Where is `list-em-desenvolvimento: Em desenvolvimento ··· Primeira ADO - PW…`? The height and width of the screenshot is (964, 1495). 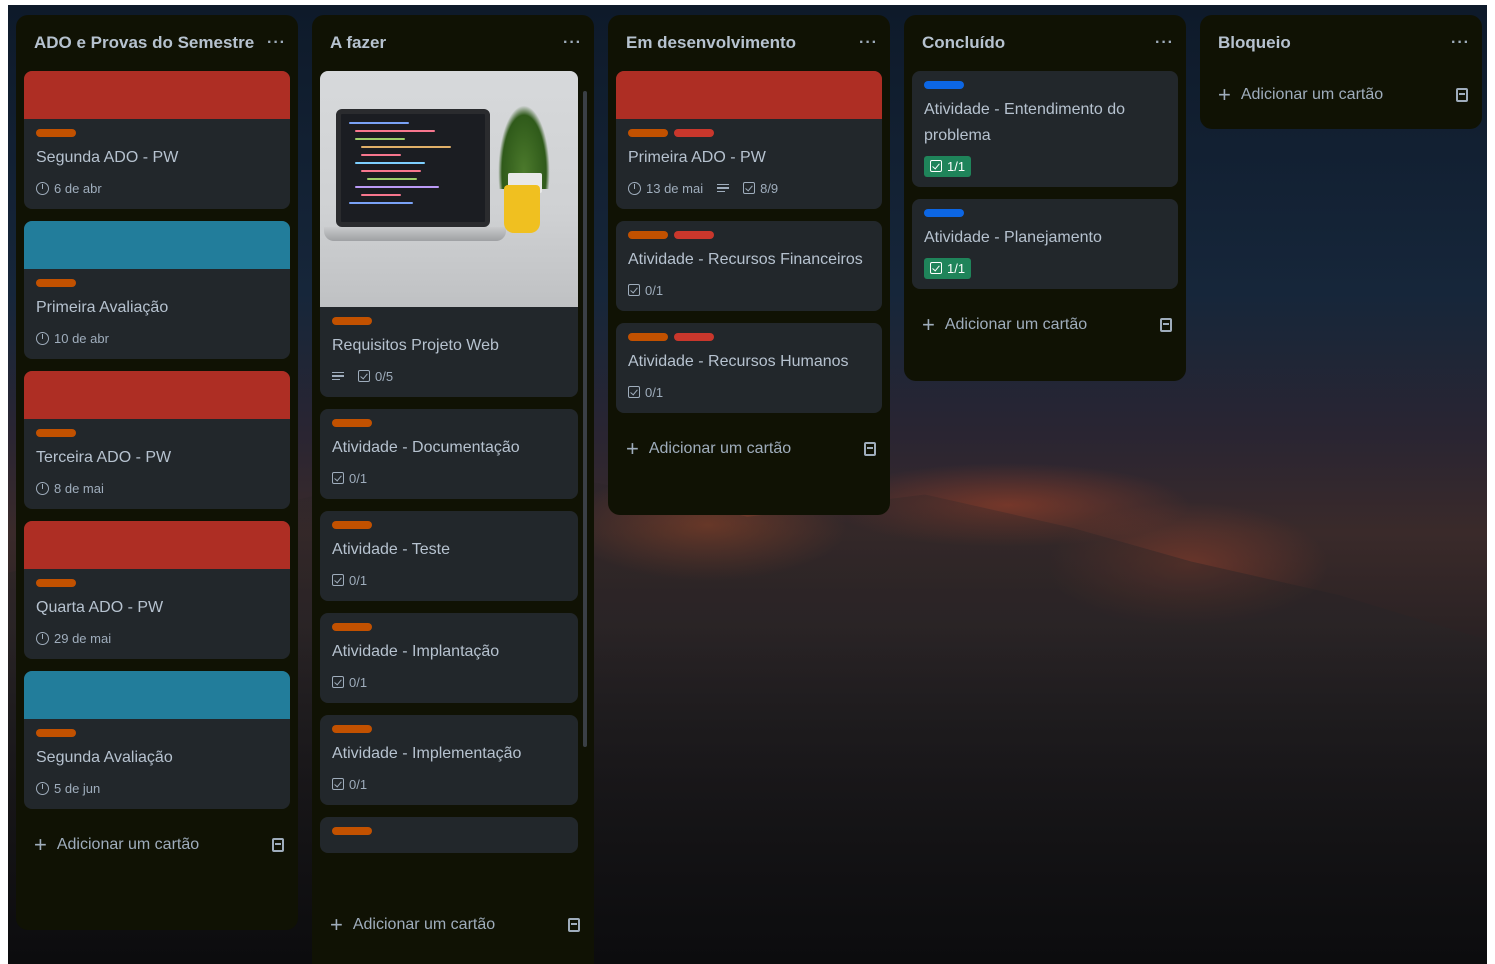 list-em-desenvolvimento: Em desenvolvimento ··· Primeira ADO - PW… is located at coordinates (749, 265).